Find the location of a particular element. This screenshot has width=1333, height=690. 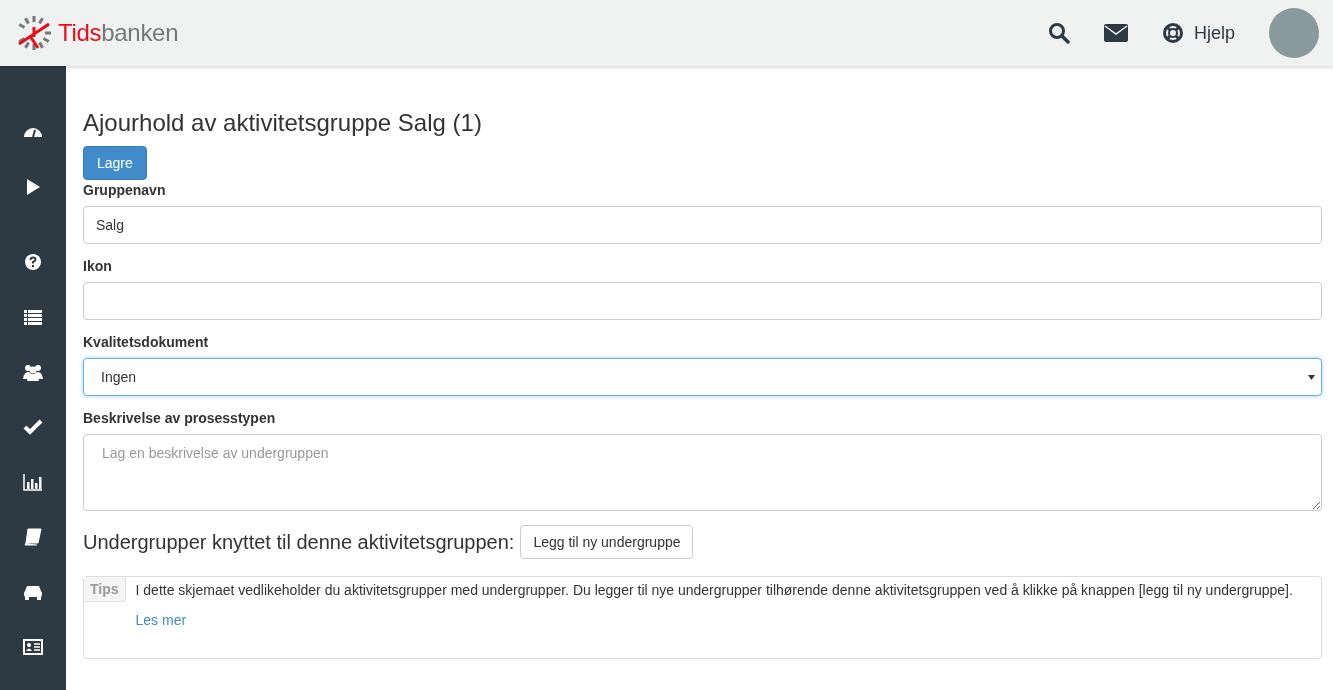

tips-text: I dette skjemaet vedlikeholder du aktivitetsgrupper med undergrupper. Du legger til nye undergrupper tilhørende denne aktivitetsgruppen ved å klikke på knappen [legg til ny undergruppe]. is located at coordinates (714, 590).